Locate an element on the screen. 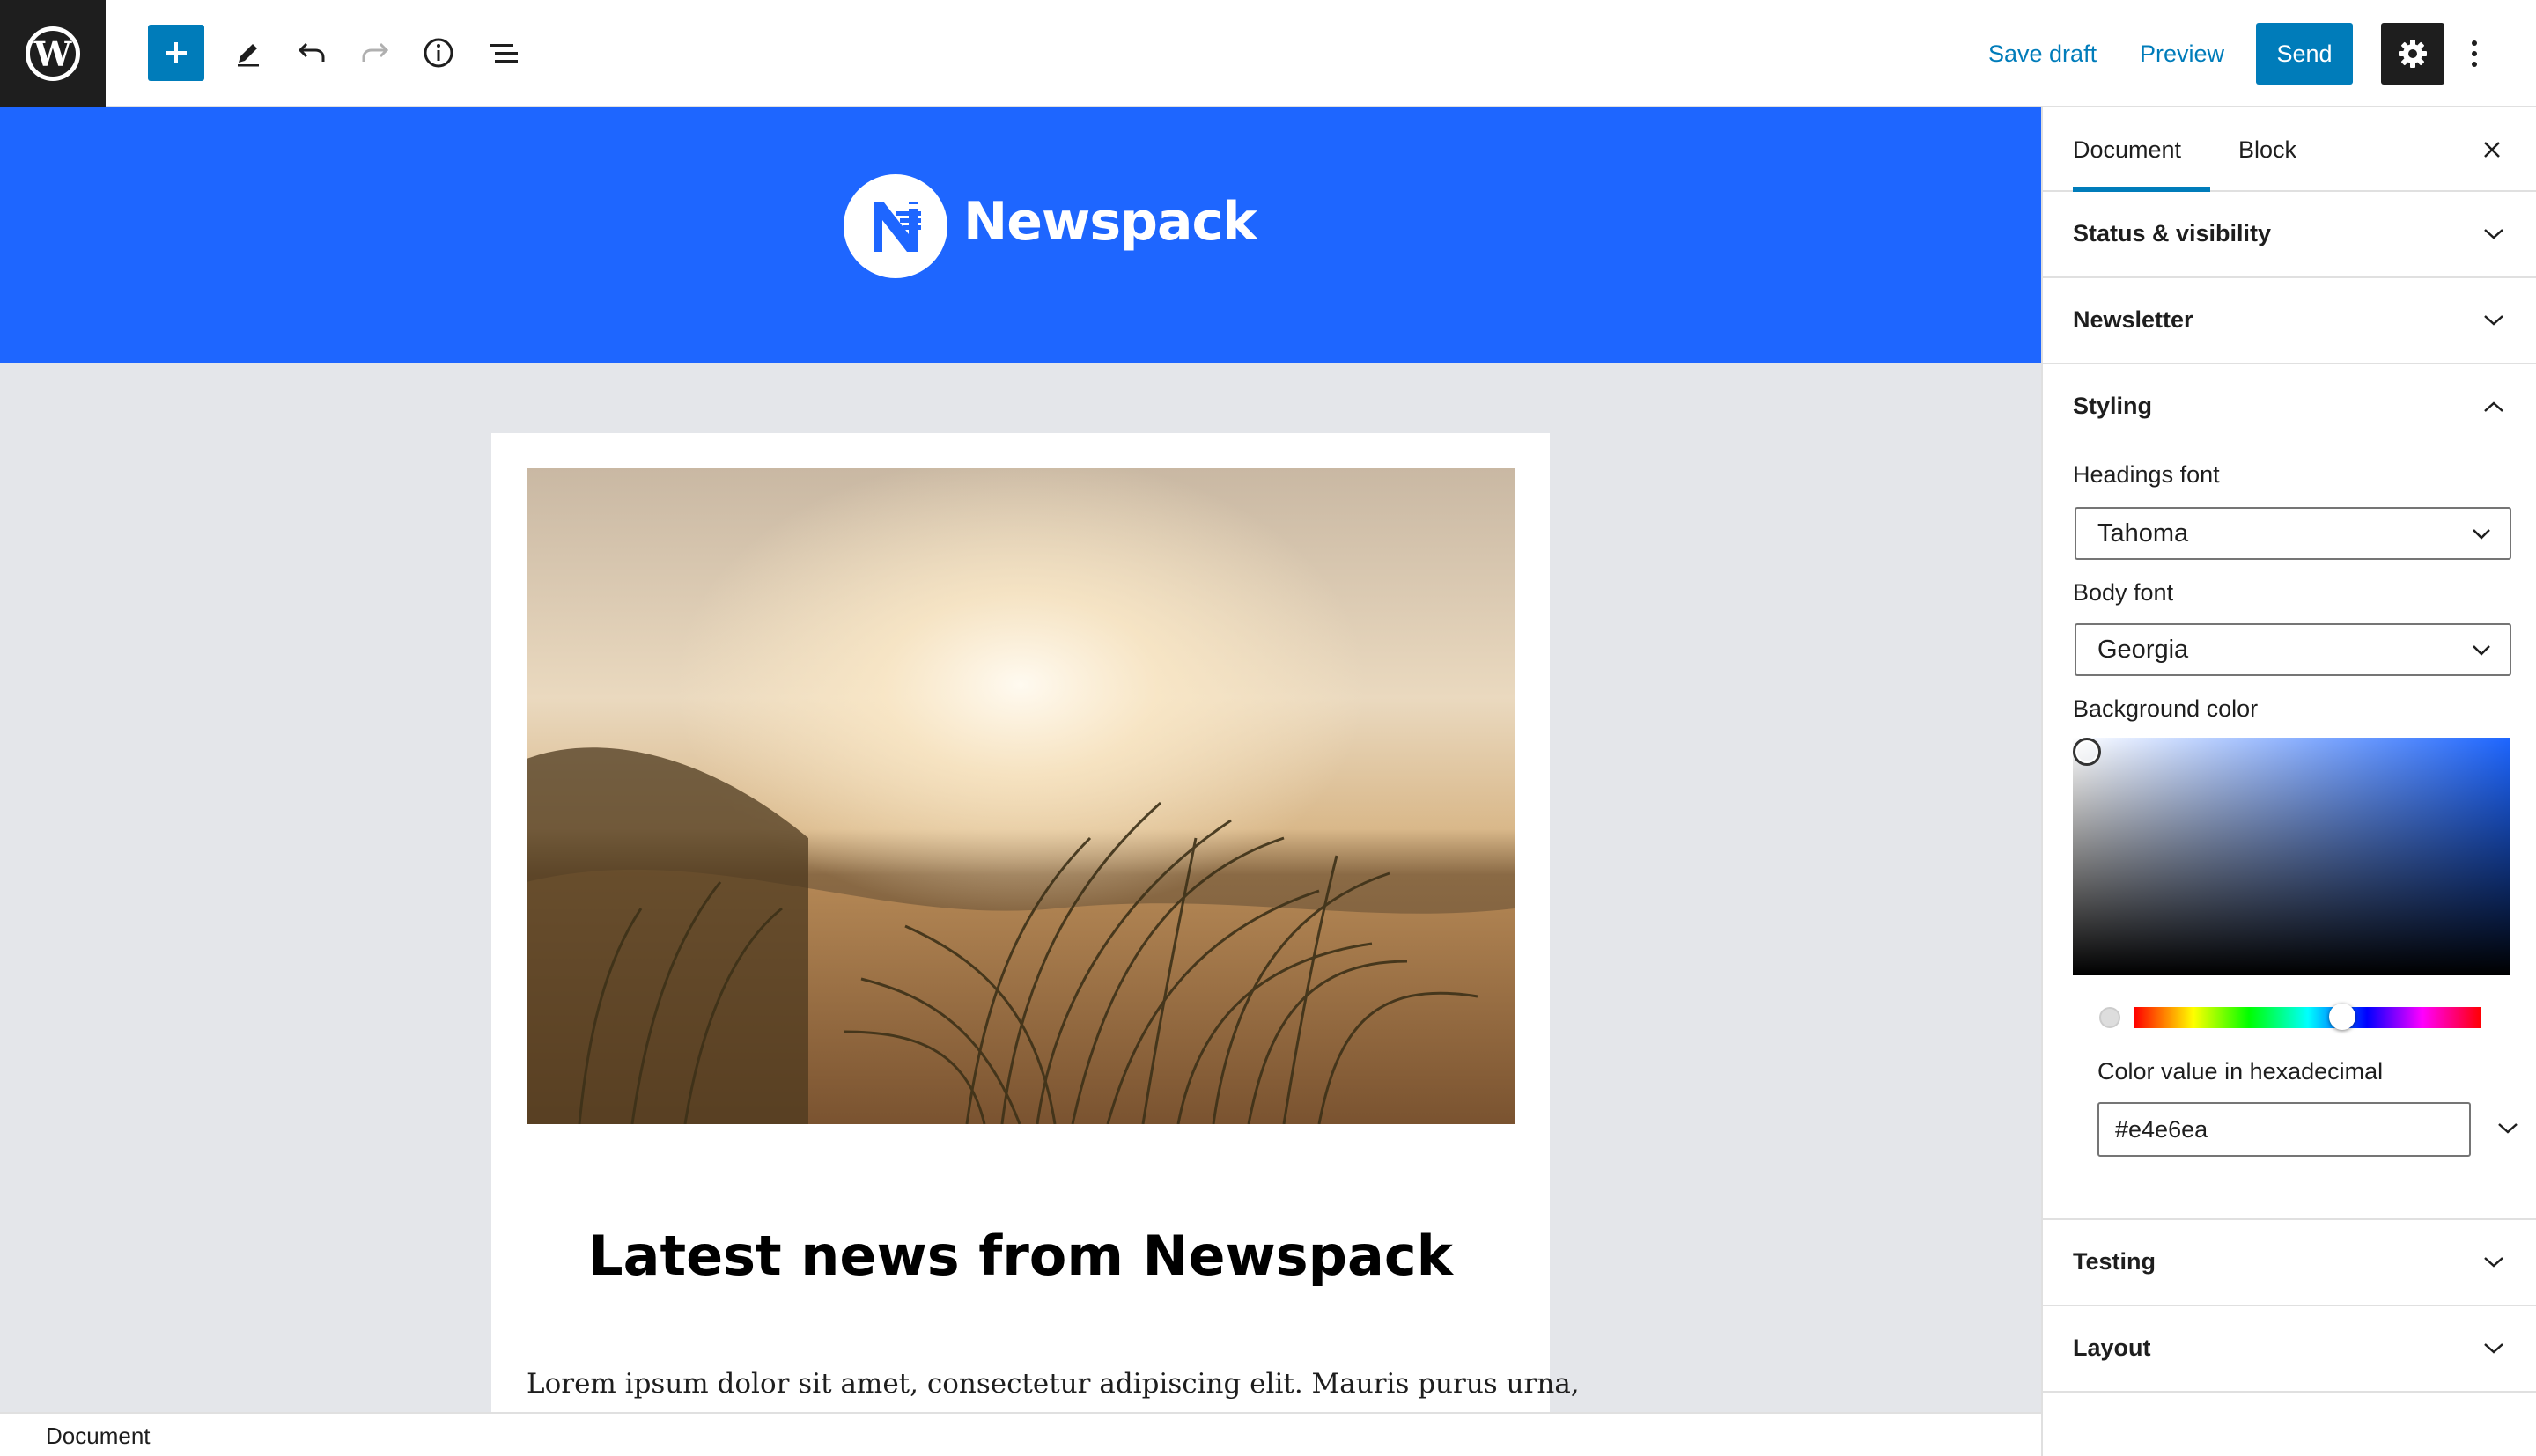 This screenshot has height=1456, width=2536. more-options-button is located at coordinates (2474, 54).